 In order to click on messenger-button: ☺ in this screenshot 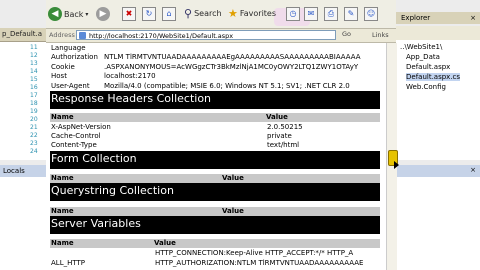, I will do `click(371, 14)`.